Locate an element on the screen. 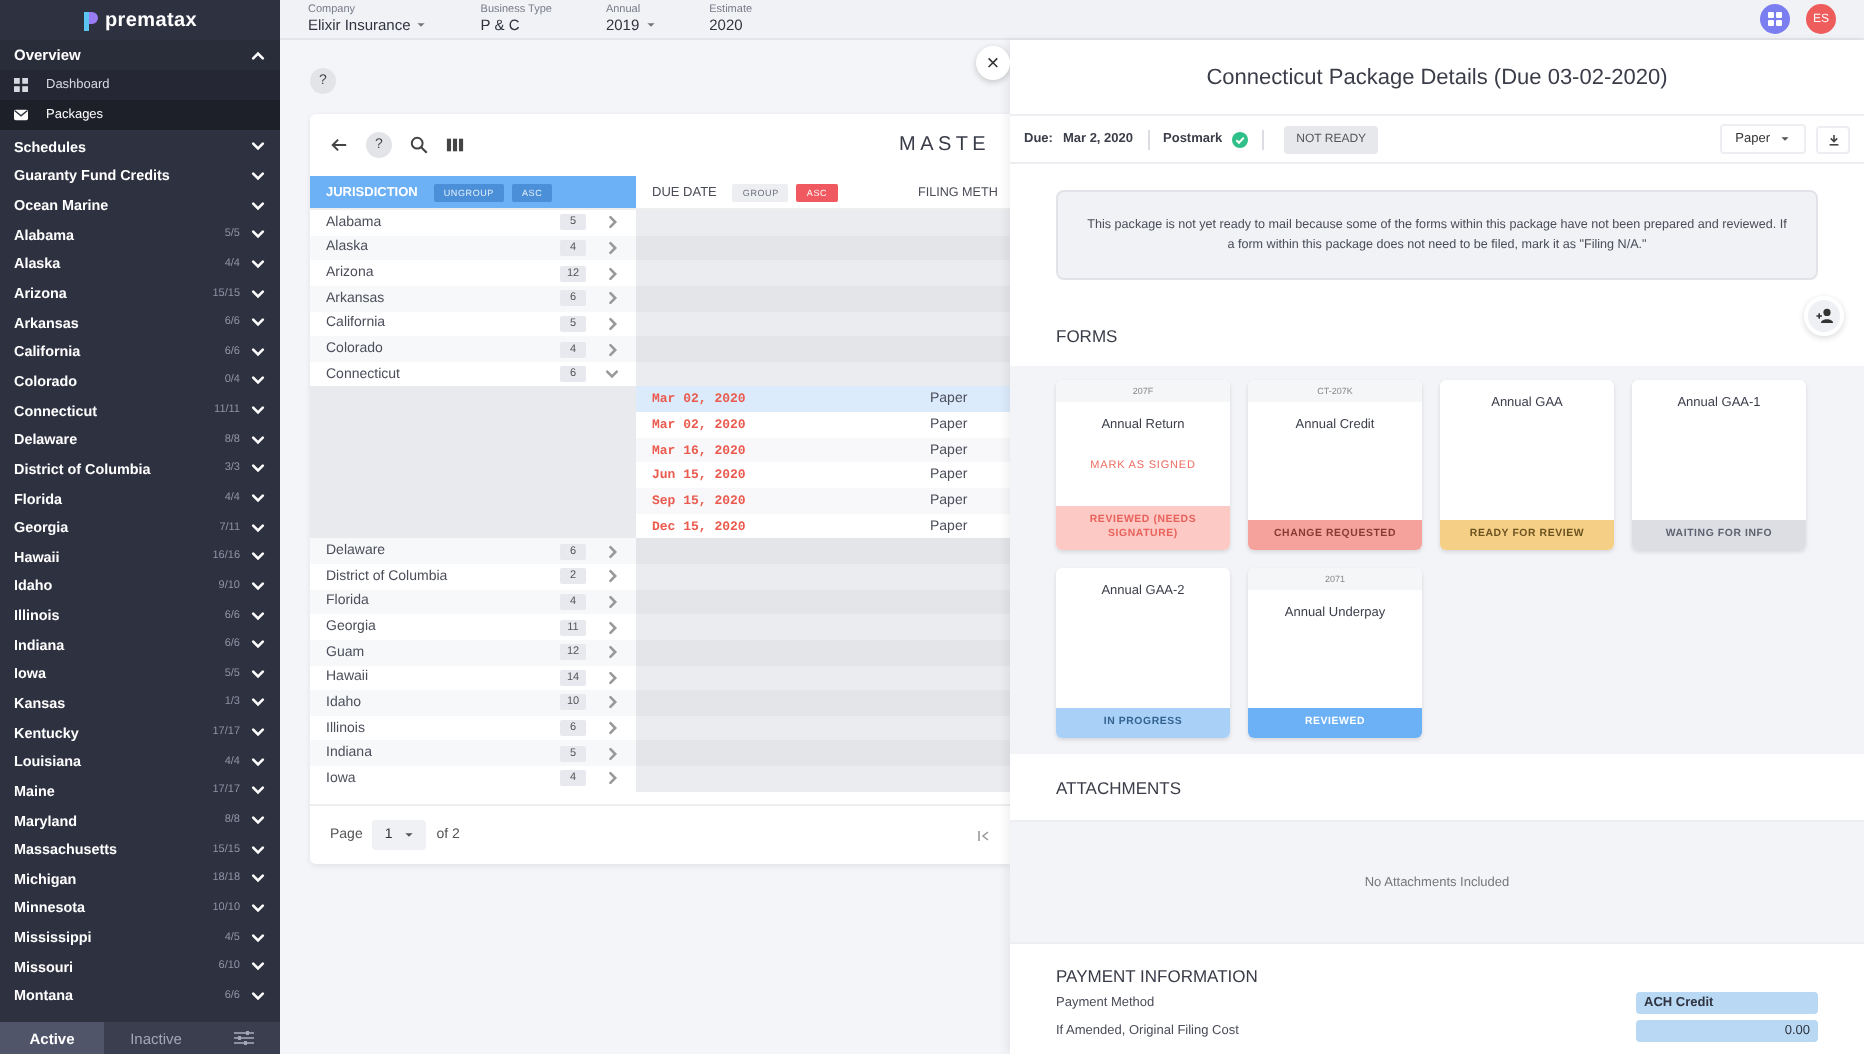 The width and height of the screenshot is (1864, 1054). envelope-icon is located at coordinates (21, 115).